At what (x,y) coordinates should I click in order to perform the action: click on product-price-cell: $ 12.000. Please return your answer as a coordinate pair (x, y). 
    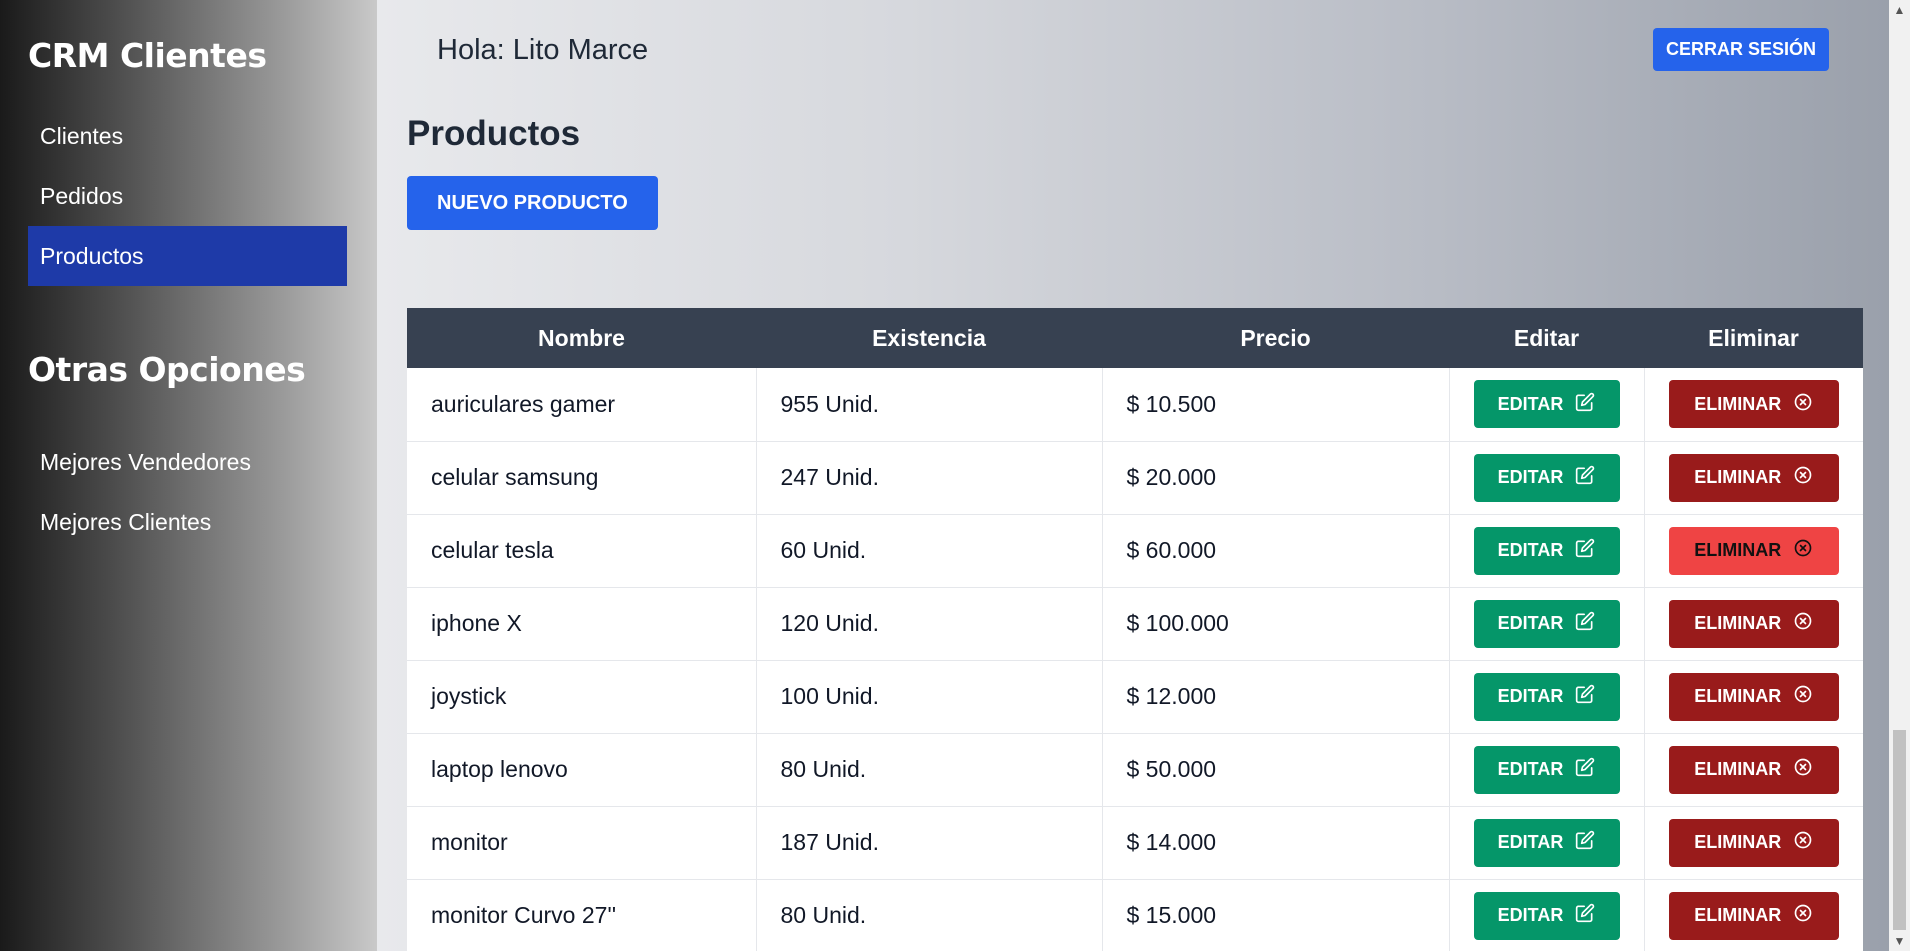
    Looking at the image, I should click on (1276, 697).